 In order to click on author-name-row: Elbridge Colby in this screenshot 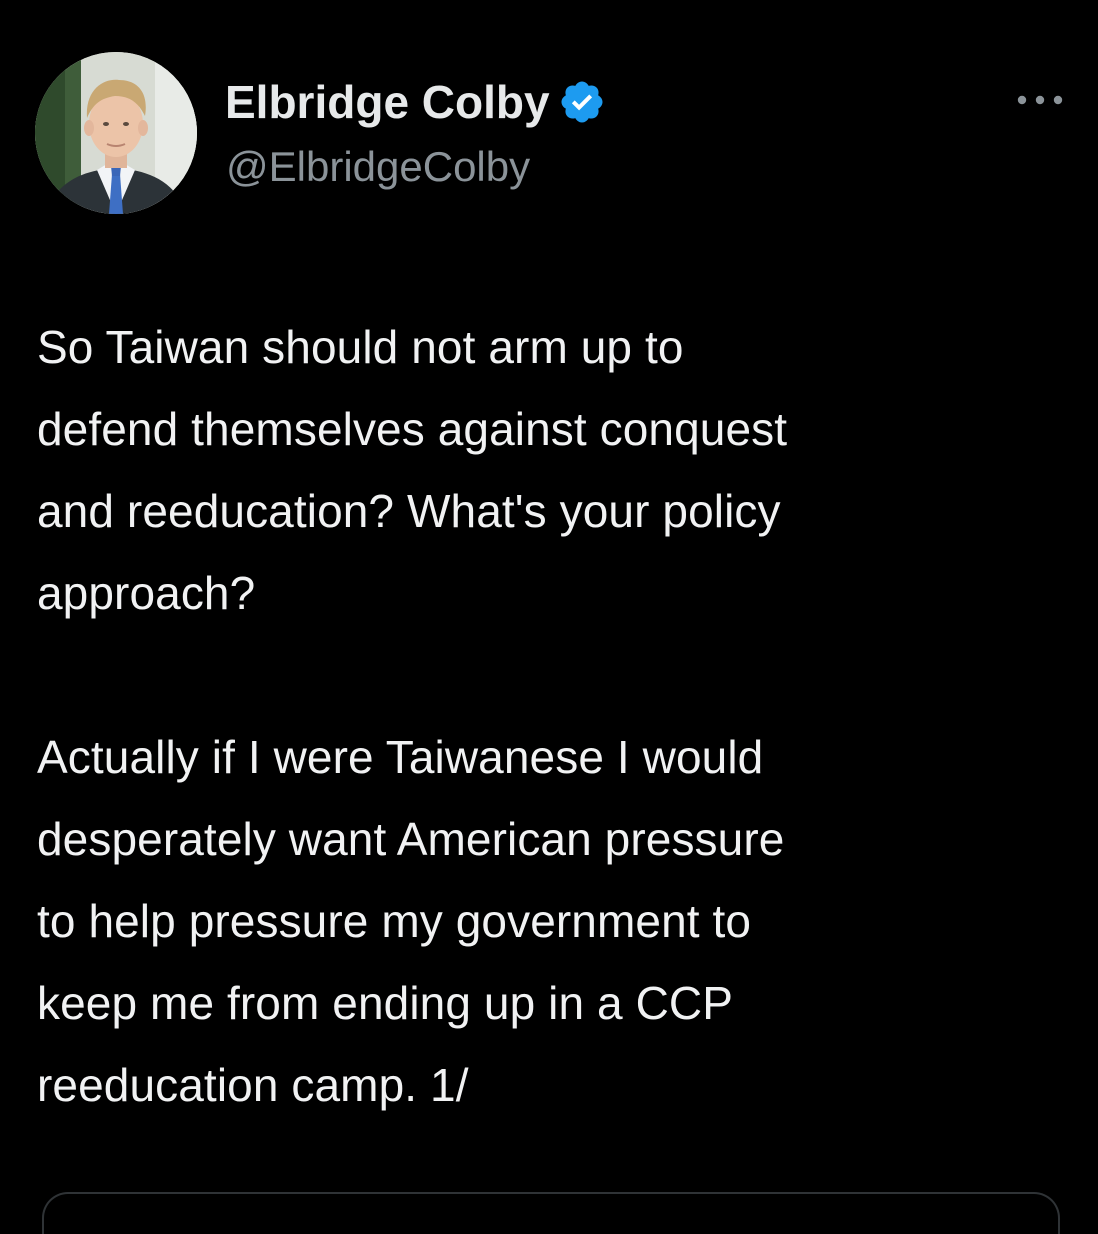, I will do `click(415, 102)`.